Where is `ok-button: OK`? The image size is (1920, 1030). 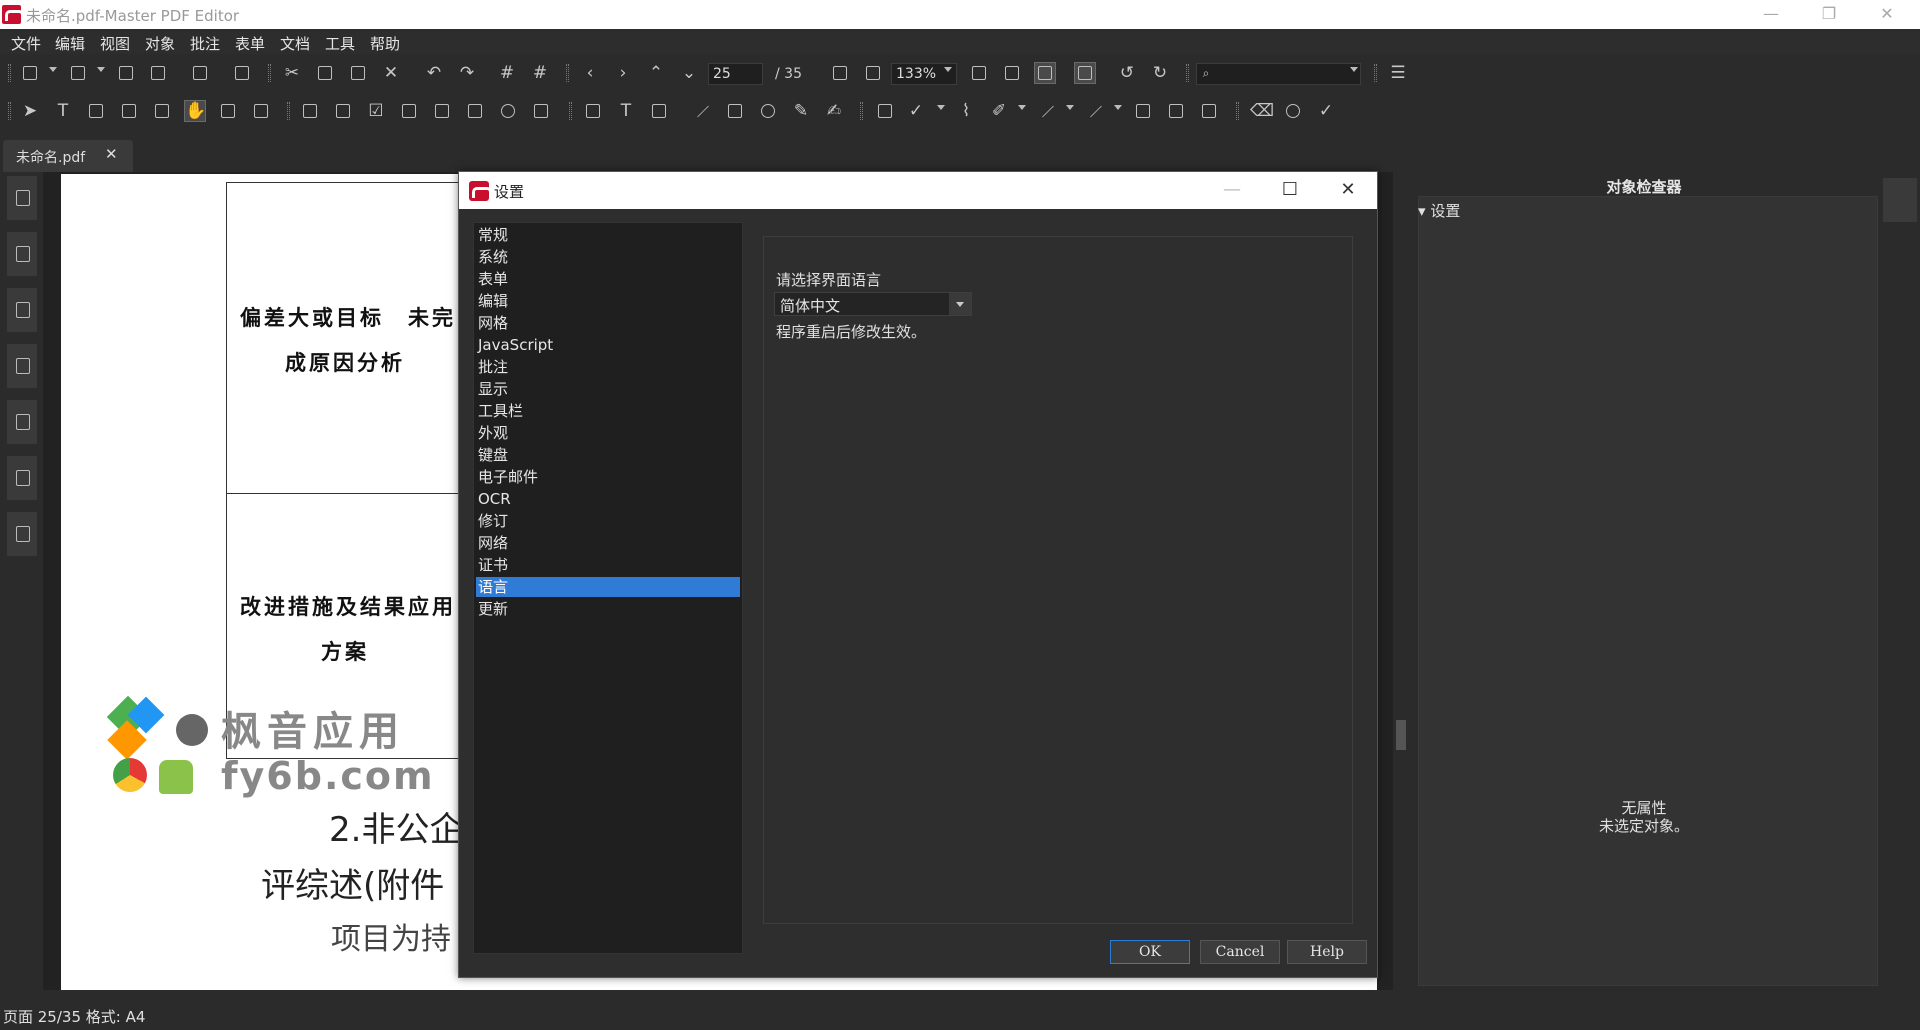
ok-button: OK is located at coordinates (1150, 952).